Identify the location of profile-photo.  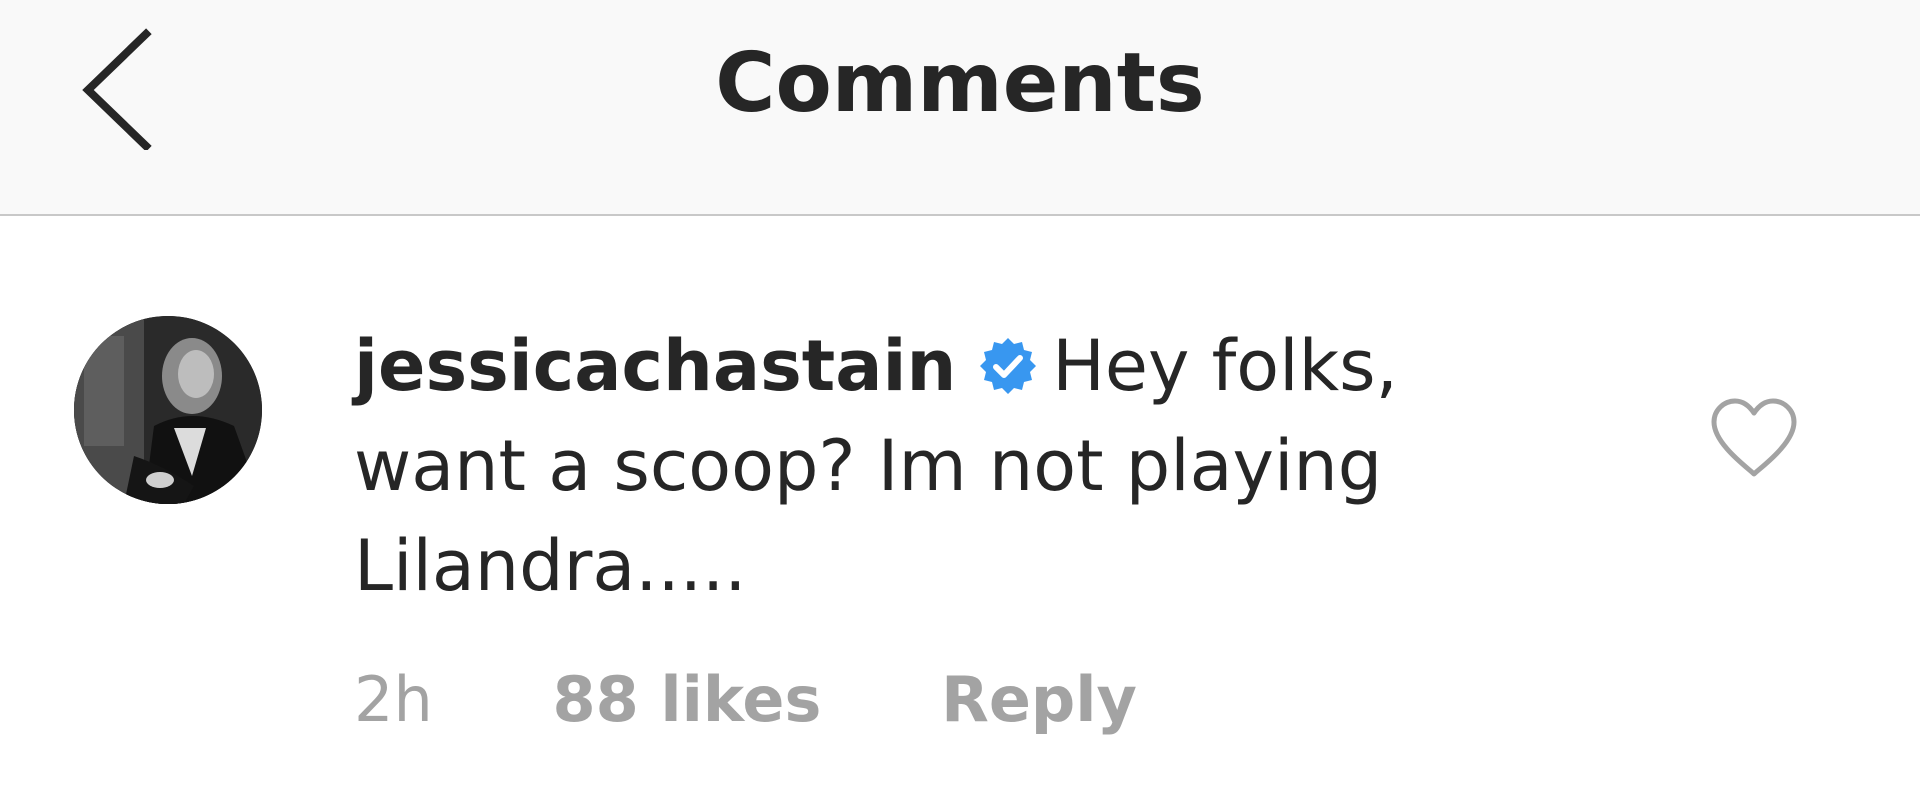
(168, 410).